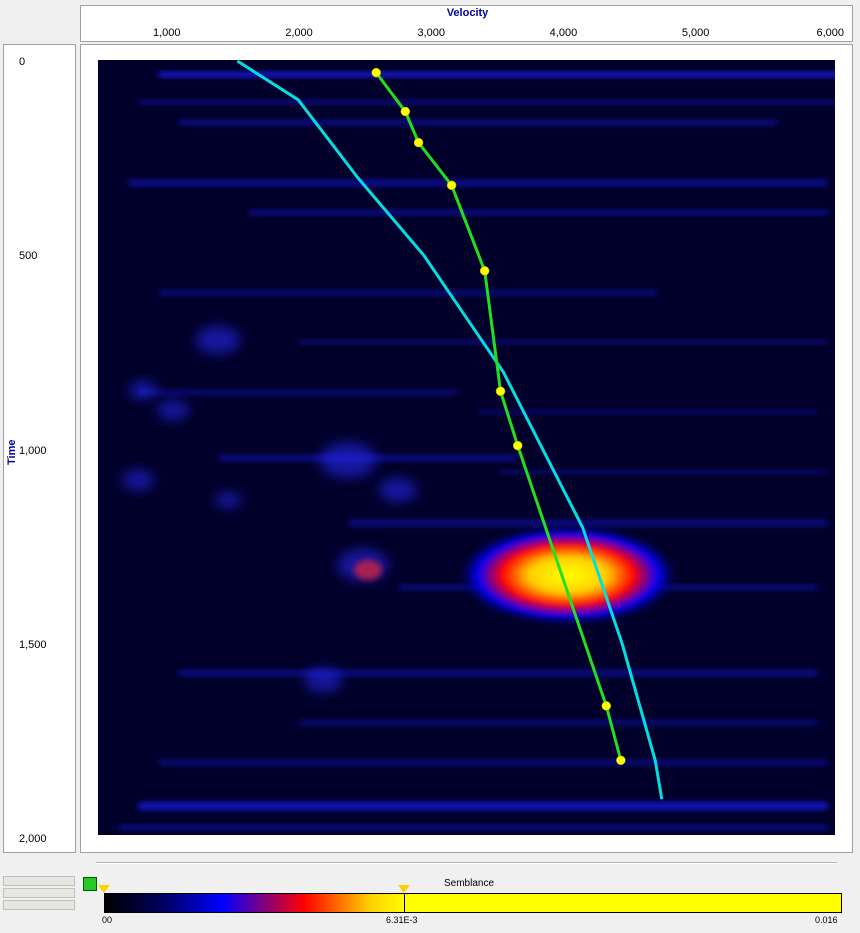 This screenshot has height=933, width=860. I want to click on y-tick-label: 2,000, so click(33, 839).